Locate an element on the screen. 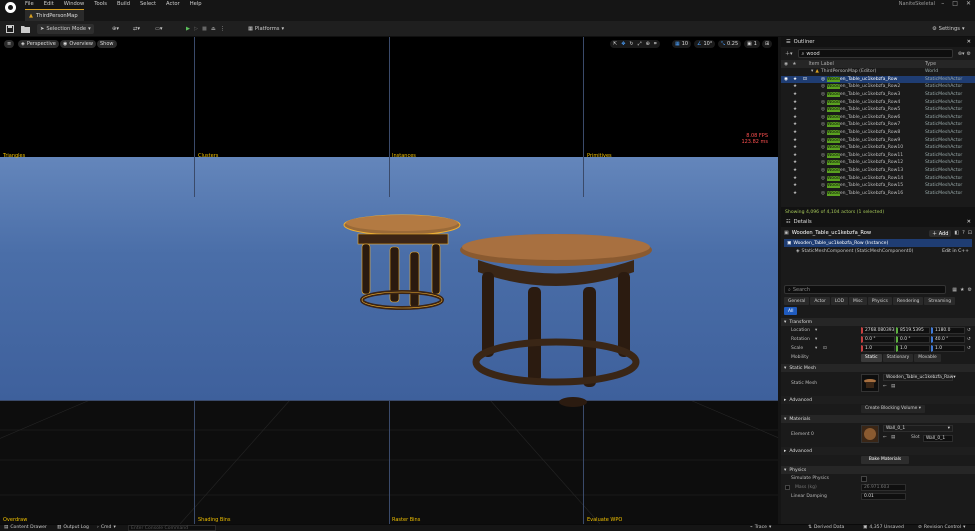 This screenshot has width=975, height=531. grid-snap-toggle: ▦ 10 is located at coordinates (682, 44).